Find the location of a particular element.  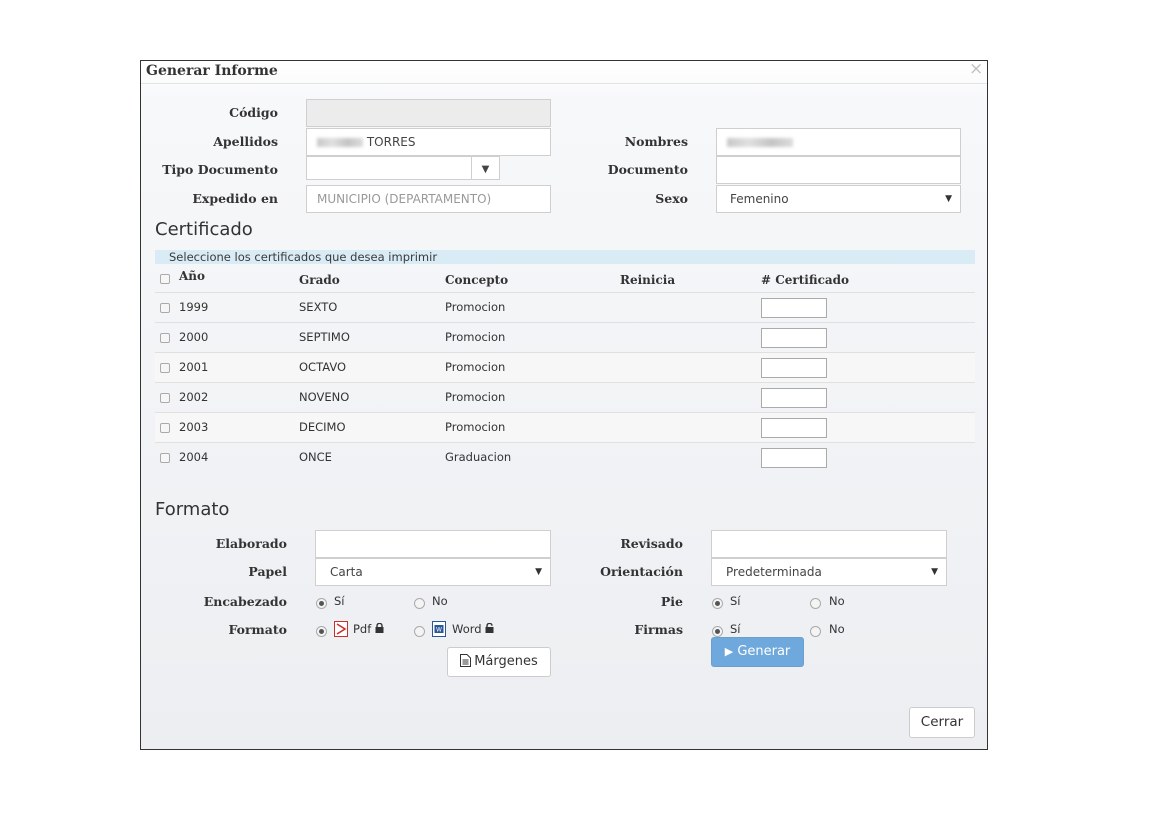

apellidos-label: Apellidos is located at coordinates (245, 141).